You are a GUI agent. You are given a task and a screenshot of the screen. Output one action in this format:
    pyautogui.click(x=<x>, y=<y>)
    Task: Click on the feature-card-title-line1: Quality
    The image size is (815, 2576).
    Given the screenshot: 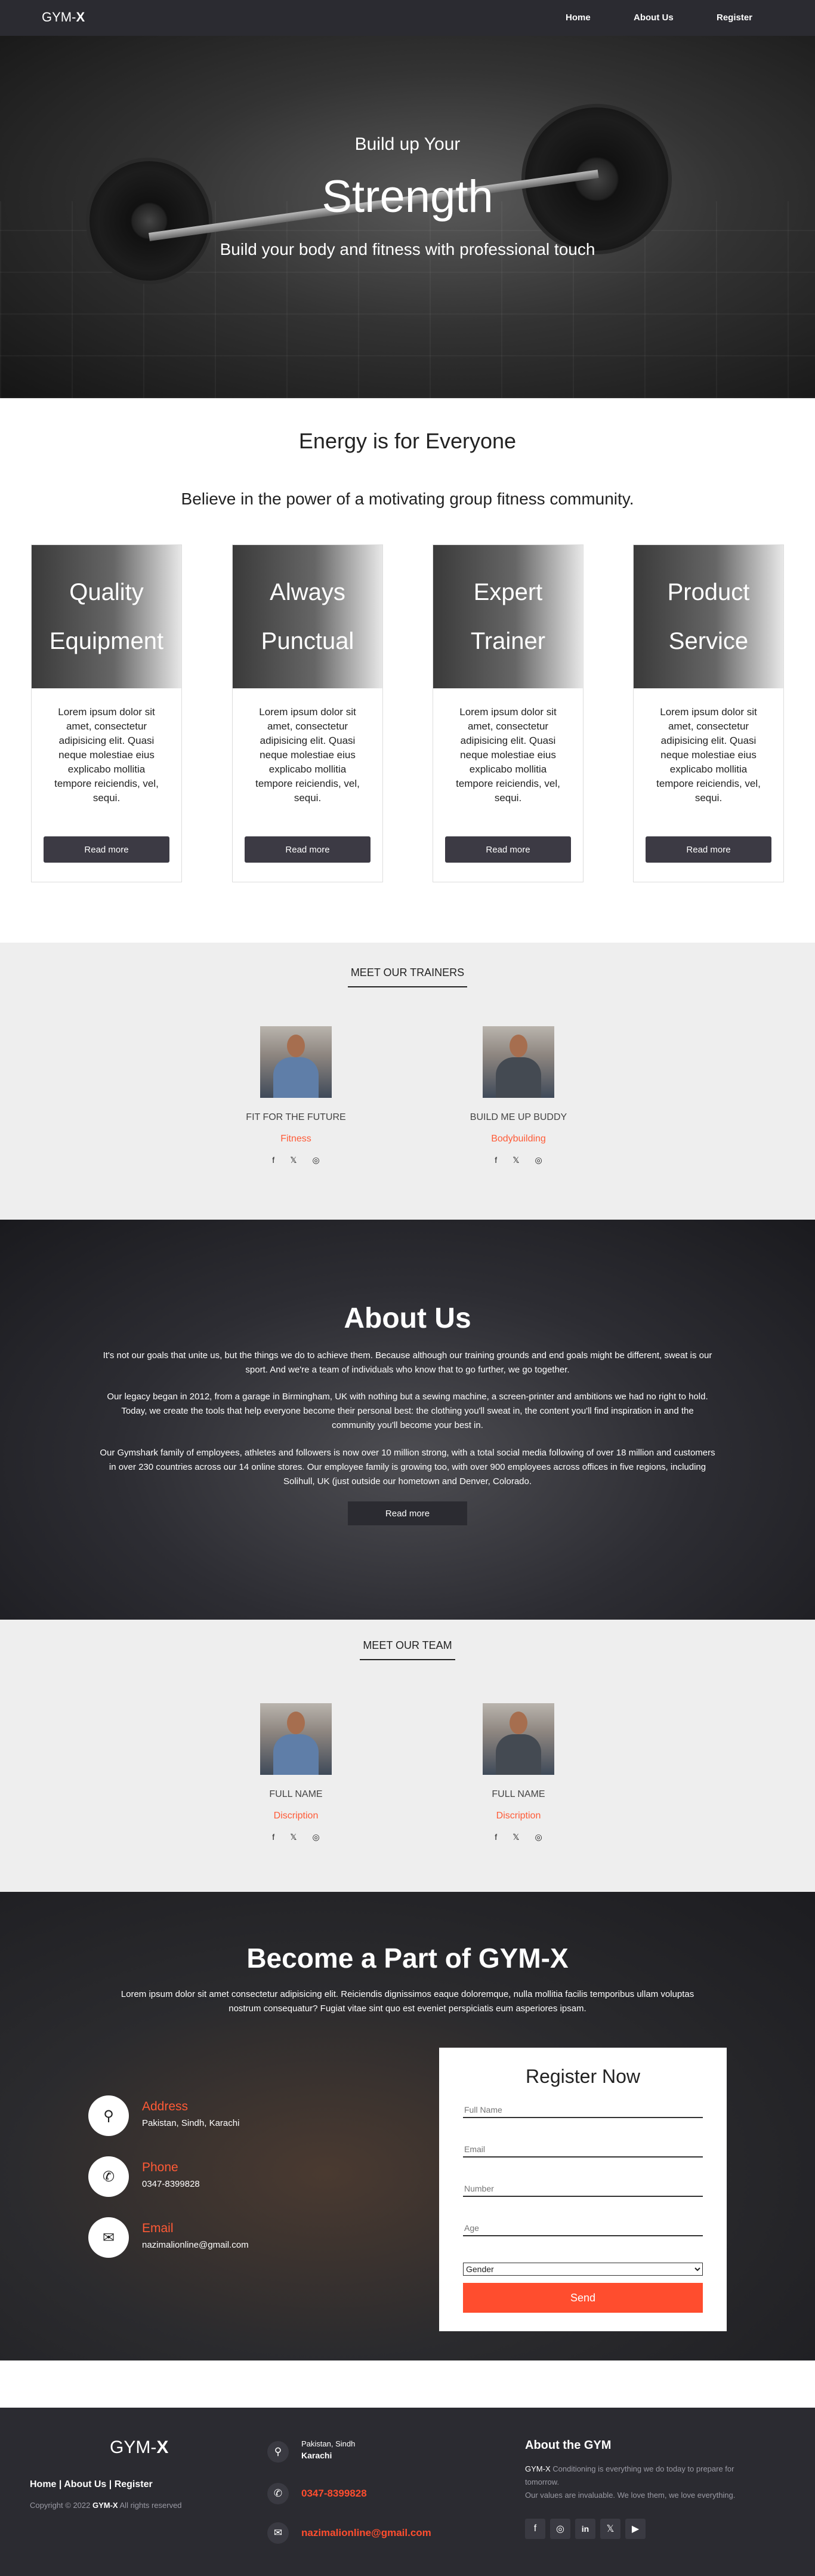 What is the action you would take?
    pyautogui.click(x=106, y=592)
    